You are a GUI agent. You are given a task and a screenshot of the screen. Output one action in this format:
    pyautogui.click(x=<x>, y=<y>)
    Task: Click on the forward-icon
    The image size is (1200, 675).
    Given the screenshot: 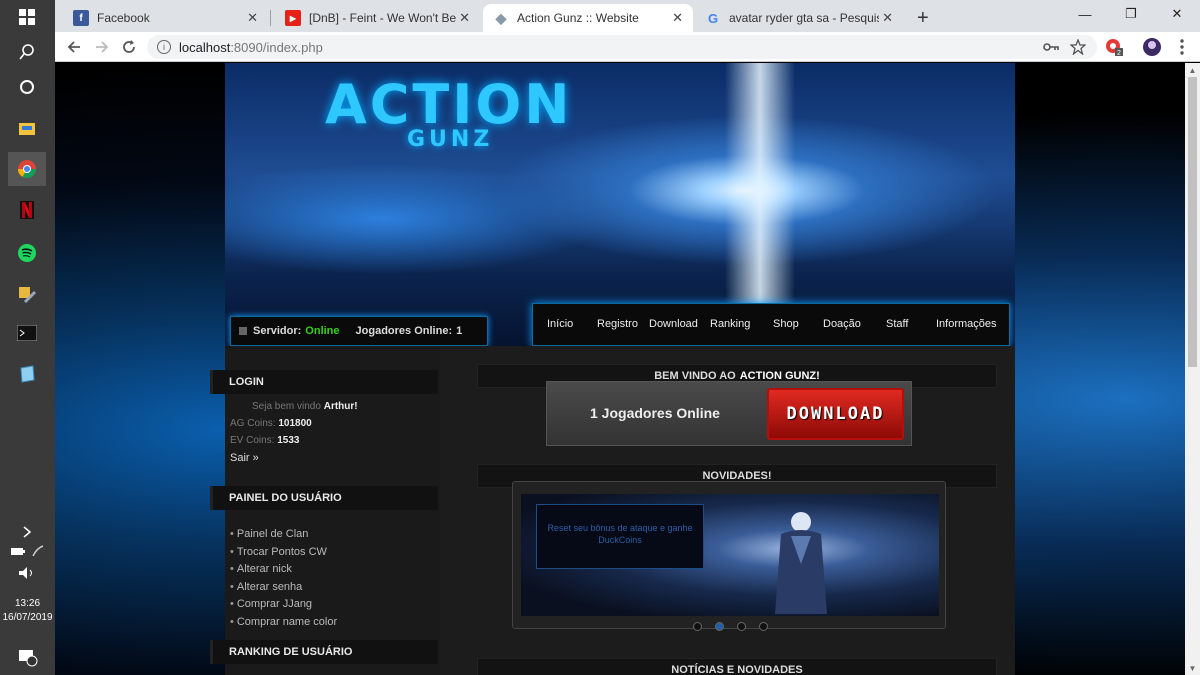 What is the action you would take?
    pyautogui.click(x=102, y=47)
    